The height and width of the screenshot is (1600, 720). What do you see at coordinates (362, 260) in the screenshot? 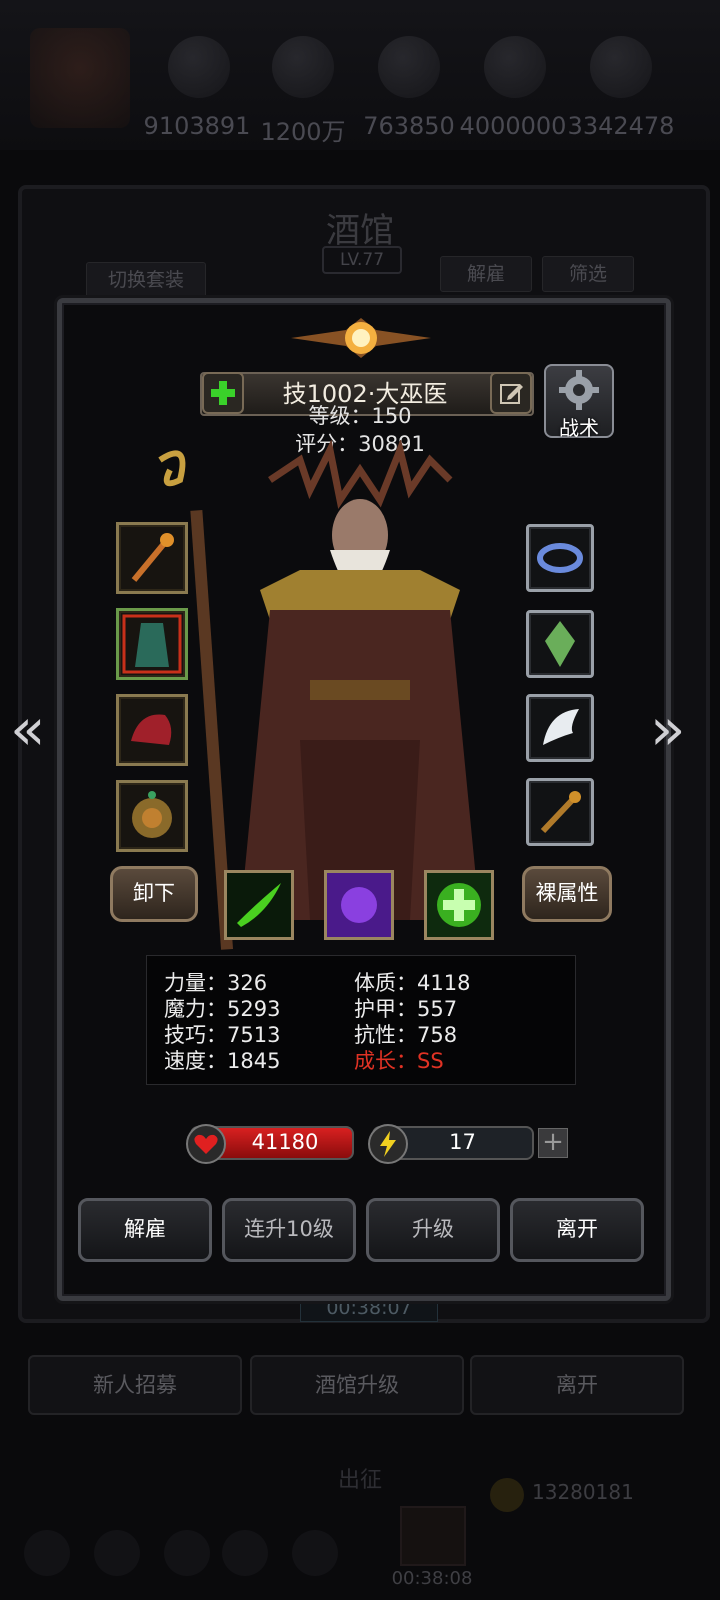
I see `tavern-level: LV.77` at bounding box center [362, 260].